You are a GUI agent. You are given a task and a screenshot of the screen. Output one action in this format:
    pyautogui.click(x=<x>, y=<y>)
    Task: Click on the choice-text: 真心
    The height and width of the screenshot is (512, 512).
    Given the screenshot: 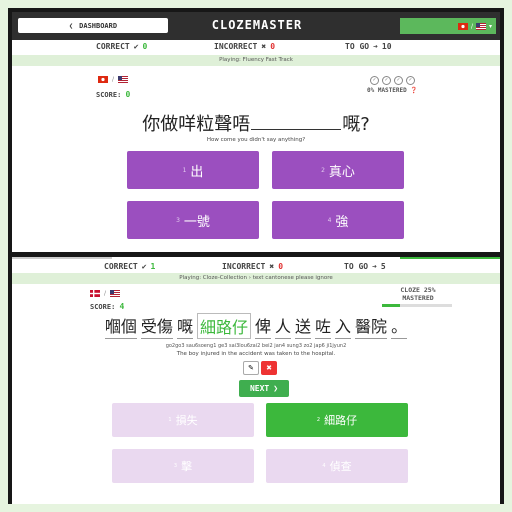 What is the action you would take?
    pyautogui.click(x=341, y=172)
    